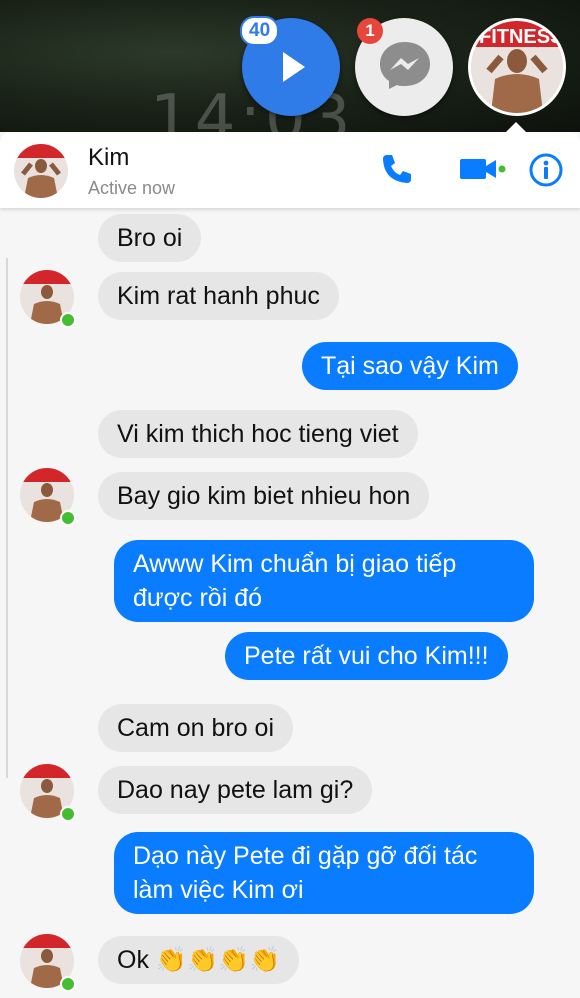 The width and height of the screenshot is (580, 998). Describe the element at coordinates (196, 728) in the screenshot. I see `message-bubble-incoming: Cam on bro oi` at that location.